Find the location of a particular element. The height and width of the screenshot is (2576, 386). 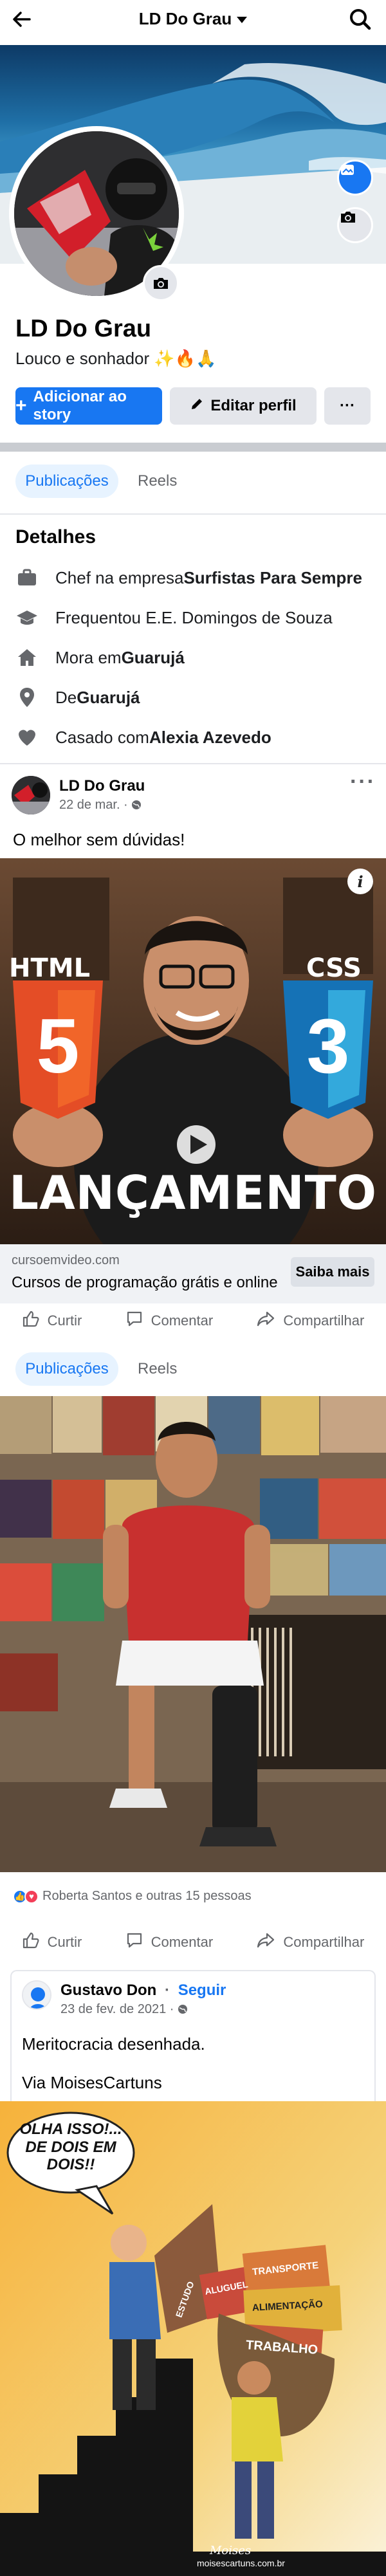

details-title: Detalhes is located at coordinates (55, 536).